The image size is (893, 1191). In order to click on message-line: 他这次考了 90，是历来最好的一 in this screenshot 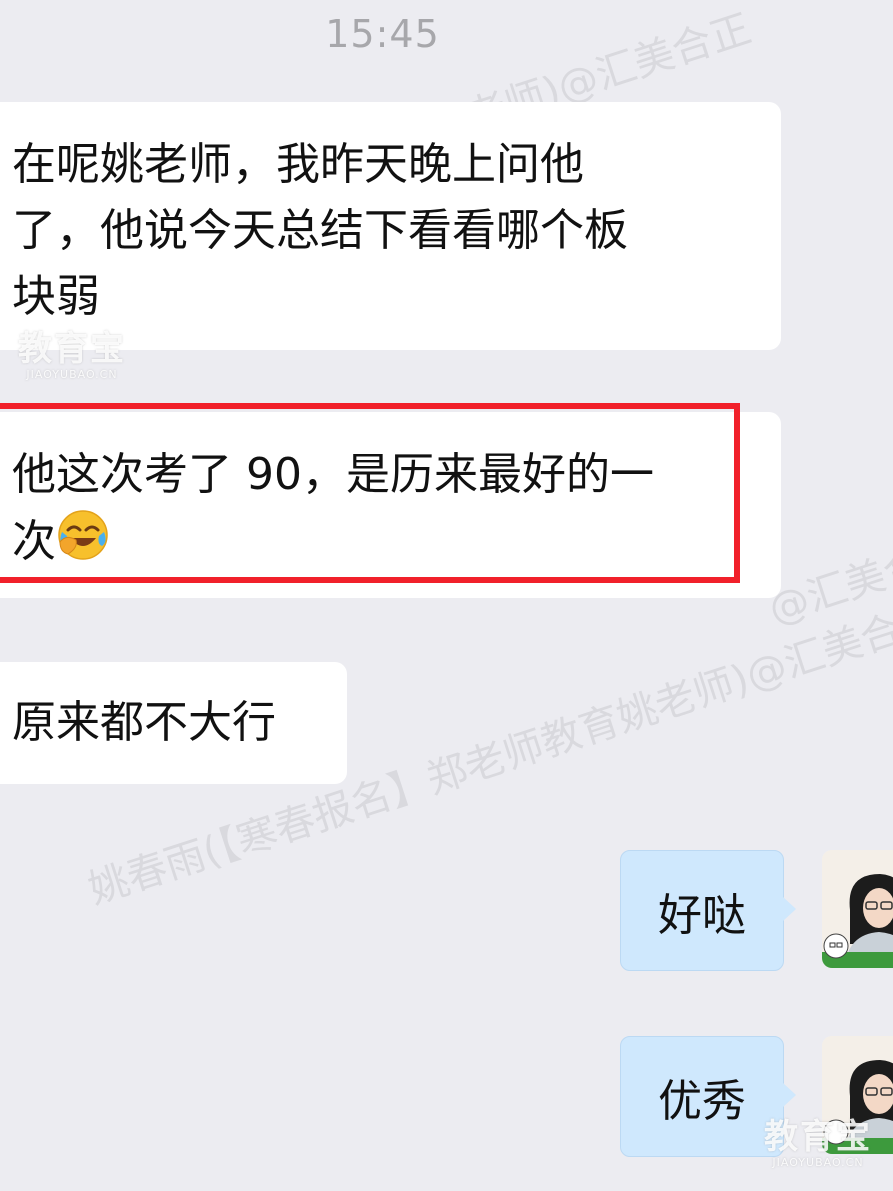, I will do `click(333, 474)`.